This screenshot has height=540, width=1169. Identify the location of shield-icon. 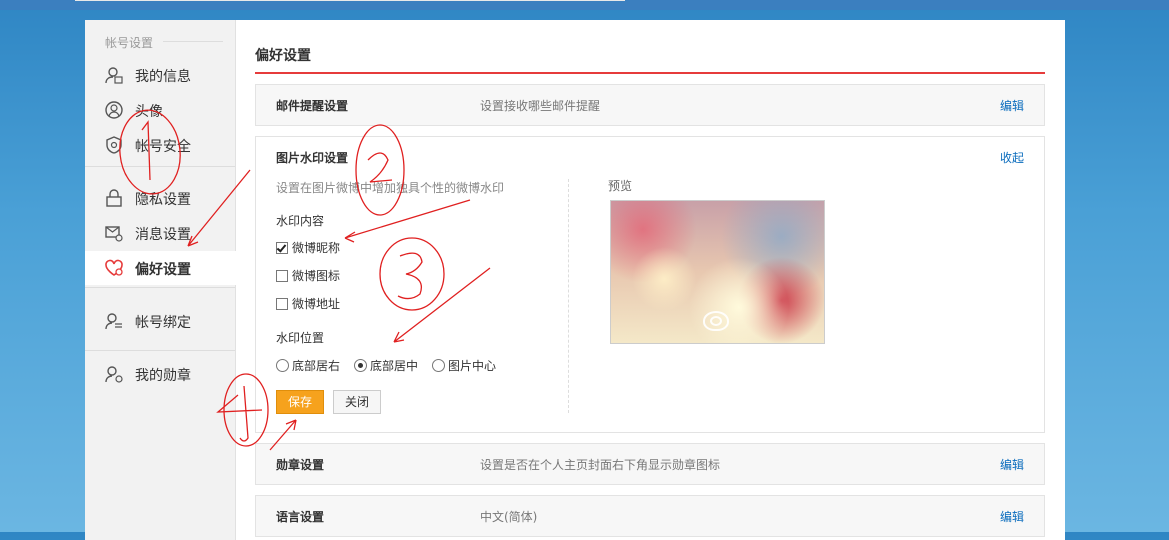
(114, 145).